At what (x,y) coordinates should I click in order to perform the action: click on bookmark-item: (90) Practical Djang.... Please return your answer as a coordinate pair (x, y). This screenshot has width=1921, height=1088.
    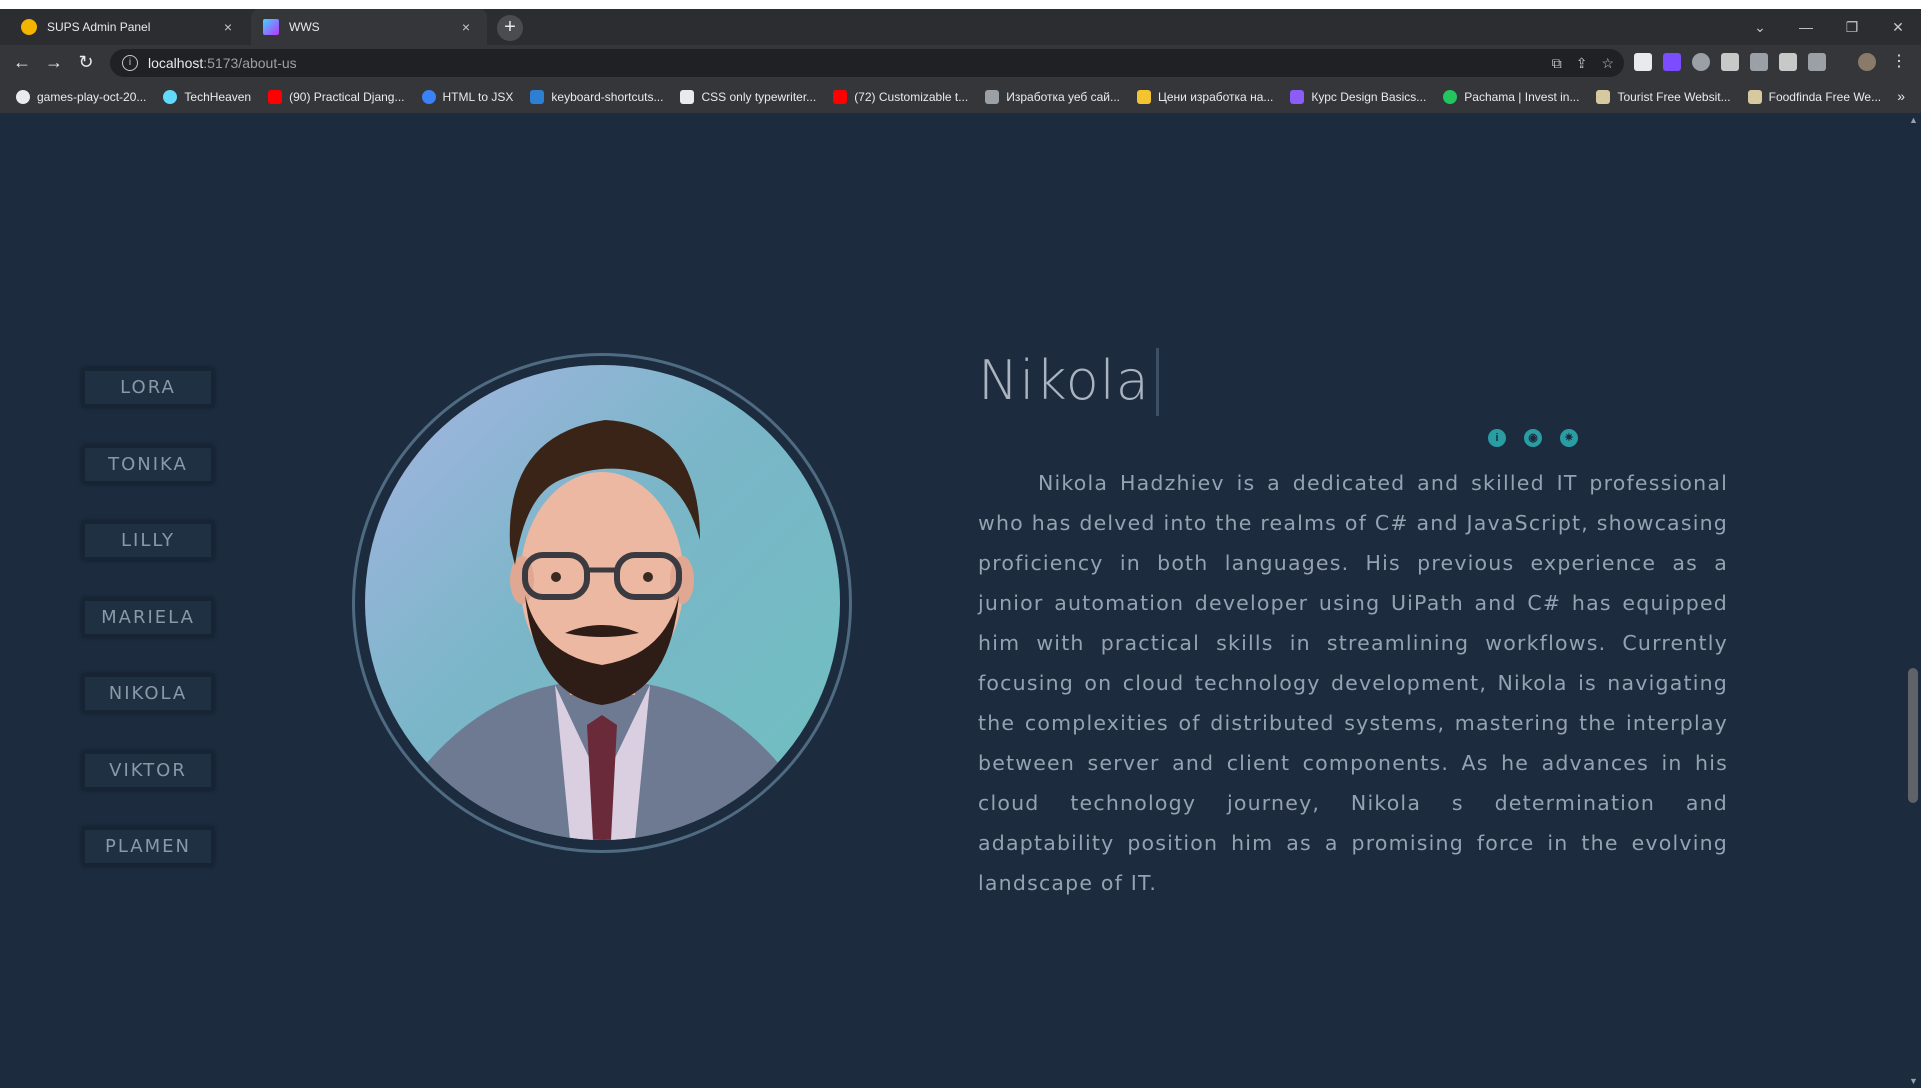
    Looking at the image, I should click on (336, 96).